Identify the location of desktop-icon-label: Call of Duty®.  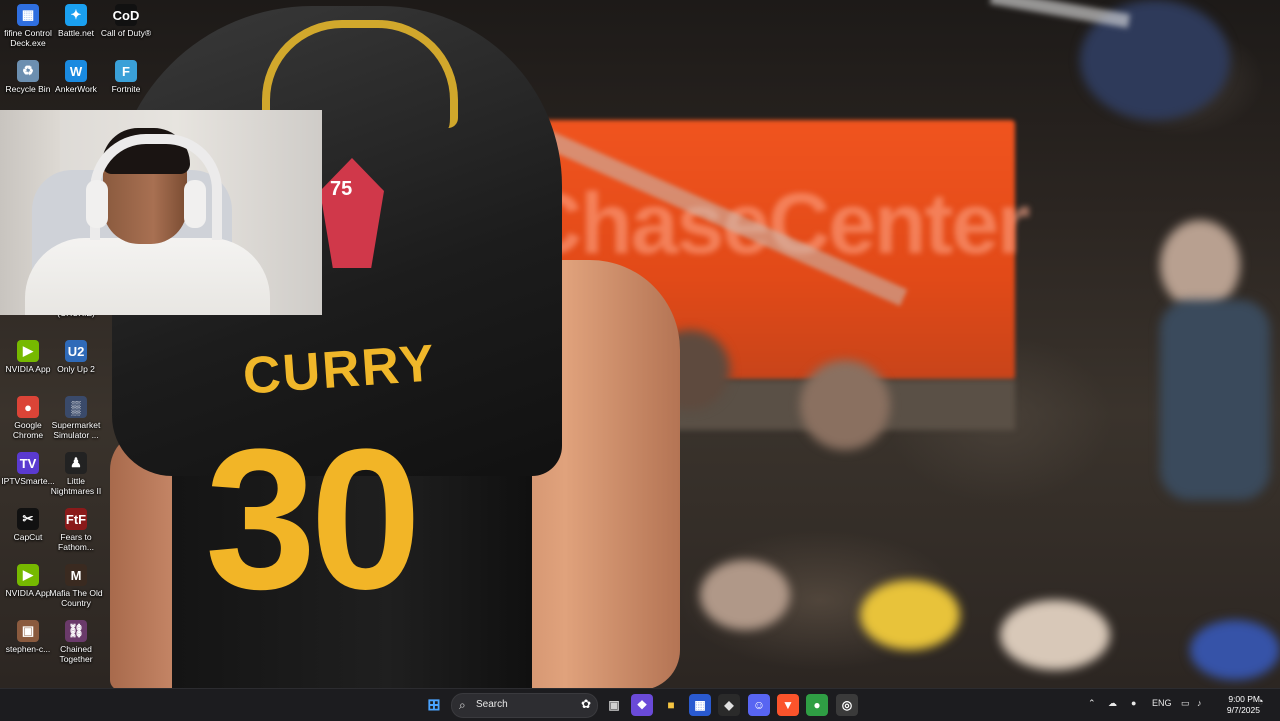
(126, 33).